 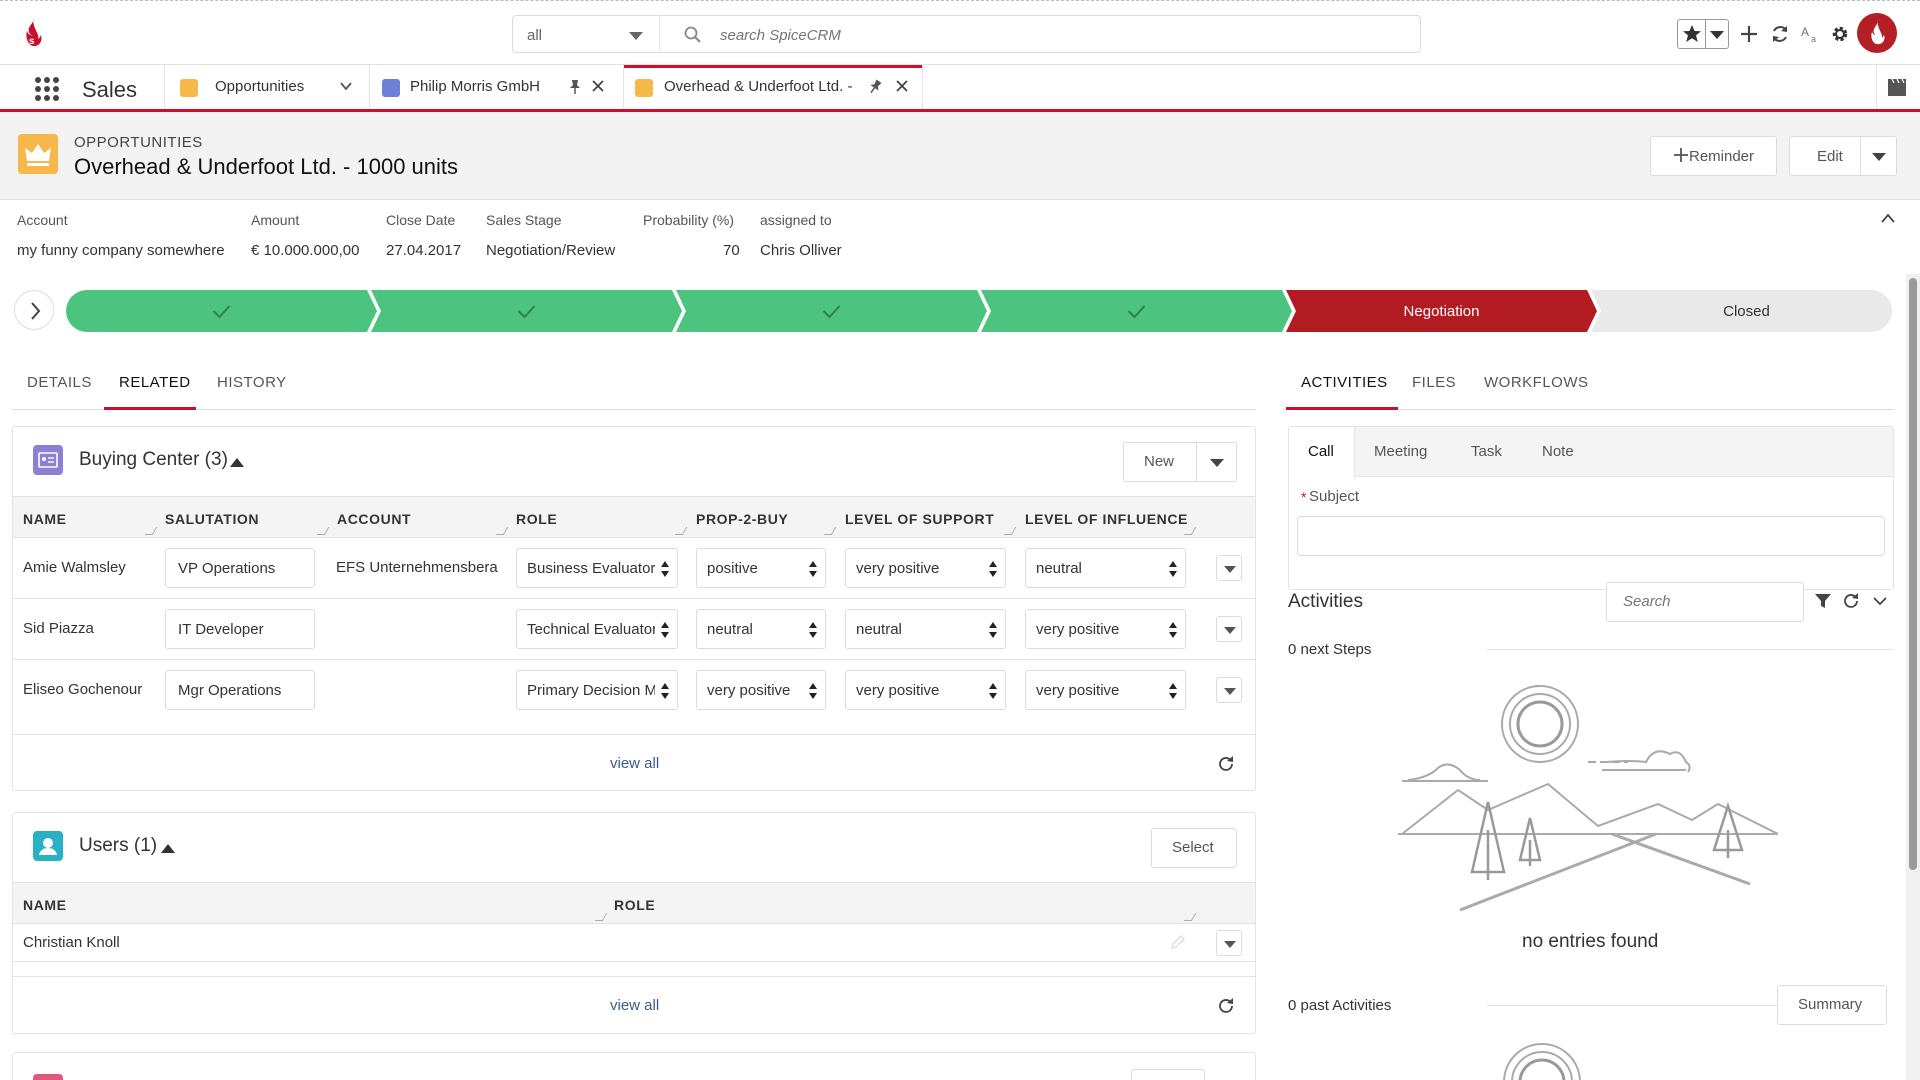 I want to click on tab-note: Note, so click(x=1558, y=451).